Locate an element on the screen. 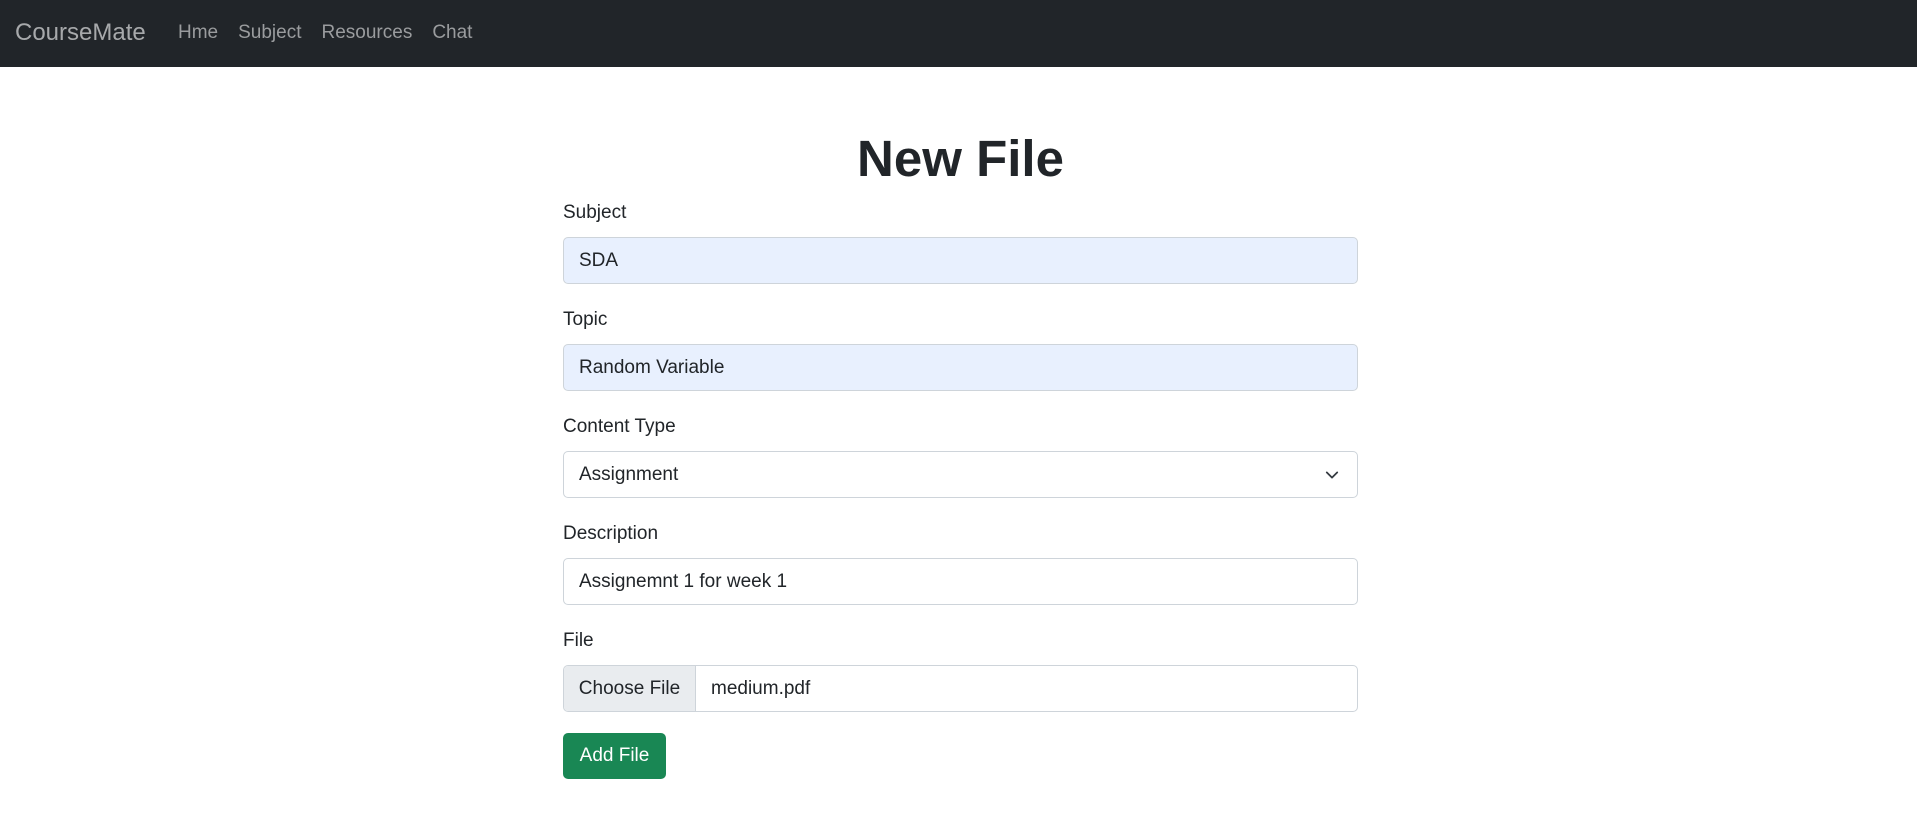 This screenshot has height=837, width=1917. file-label: File is located at coordinates (578, 640).